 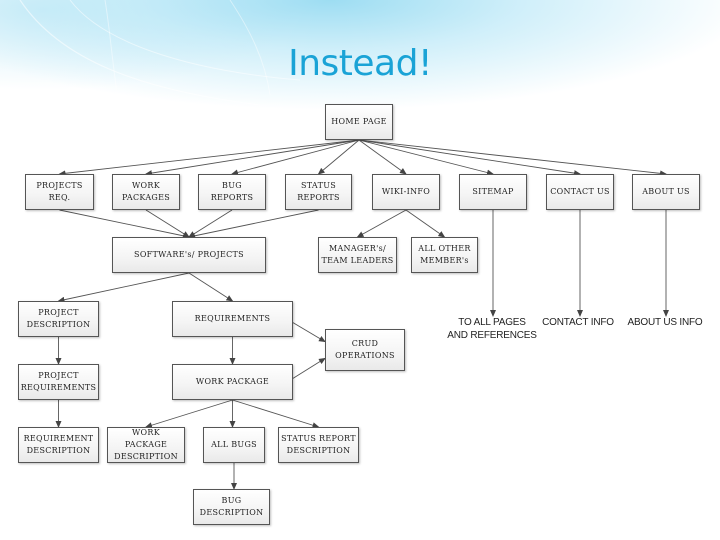 I want to click on edge-home-page-to-contact-us, so click(x=469, y=158).